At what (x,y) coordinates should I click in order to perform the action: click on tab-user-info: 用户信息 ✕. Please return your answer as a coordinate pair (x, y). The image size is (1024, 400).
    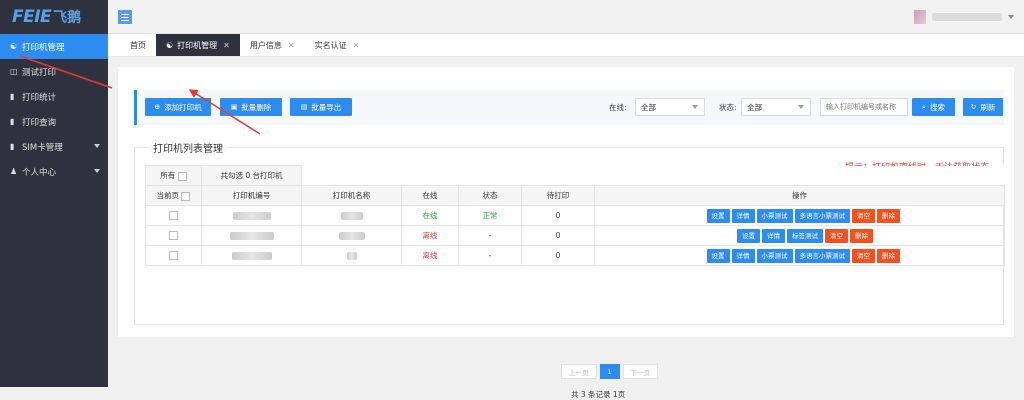
    Looking at the image, I should click on (272, 45).